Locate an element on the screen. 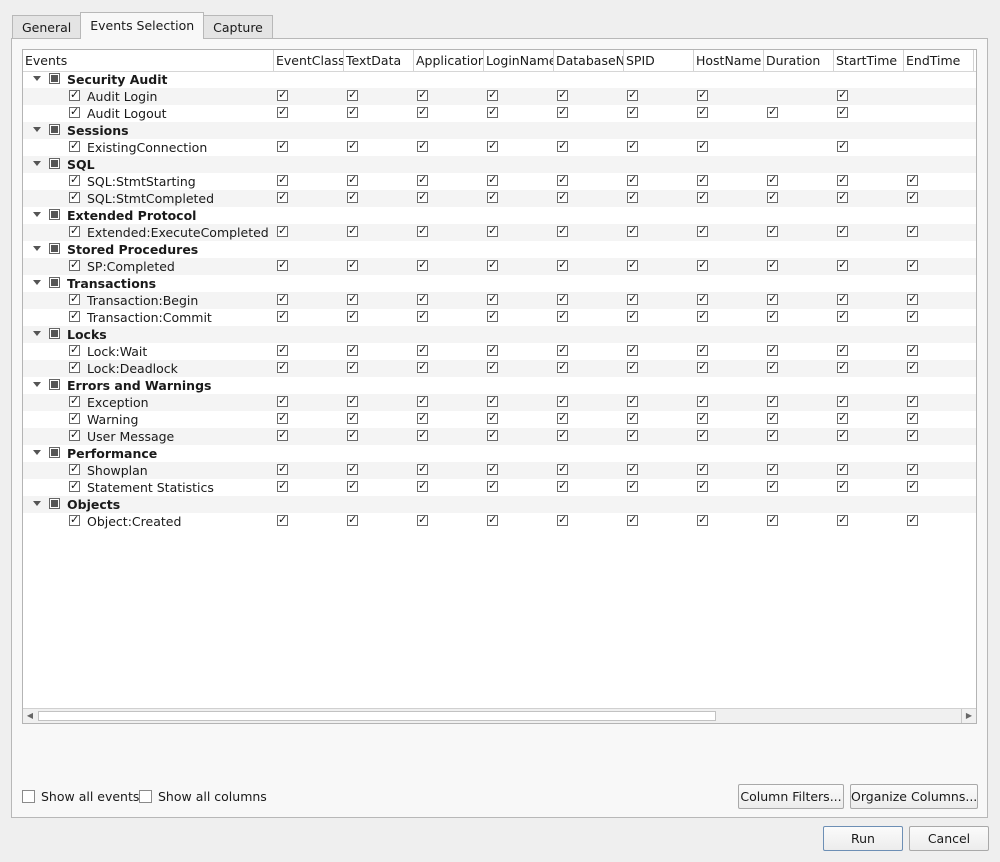 This screenshot has height=862, width=1000. scroll-right-icon: ▶ is located at coordinates (968, 716).